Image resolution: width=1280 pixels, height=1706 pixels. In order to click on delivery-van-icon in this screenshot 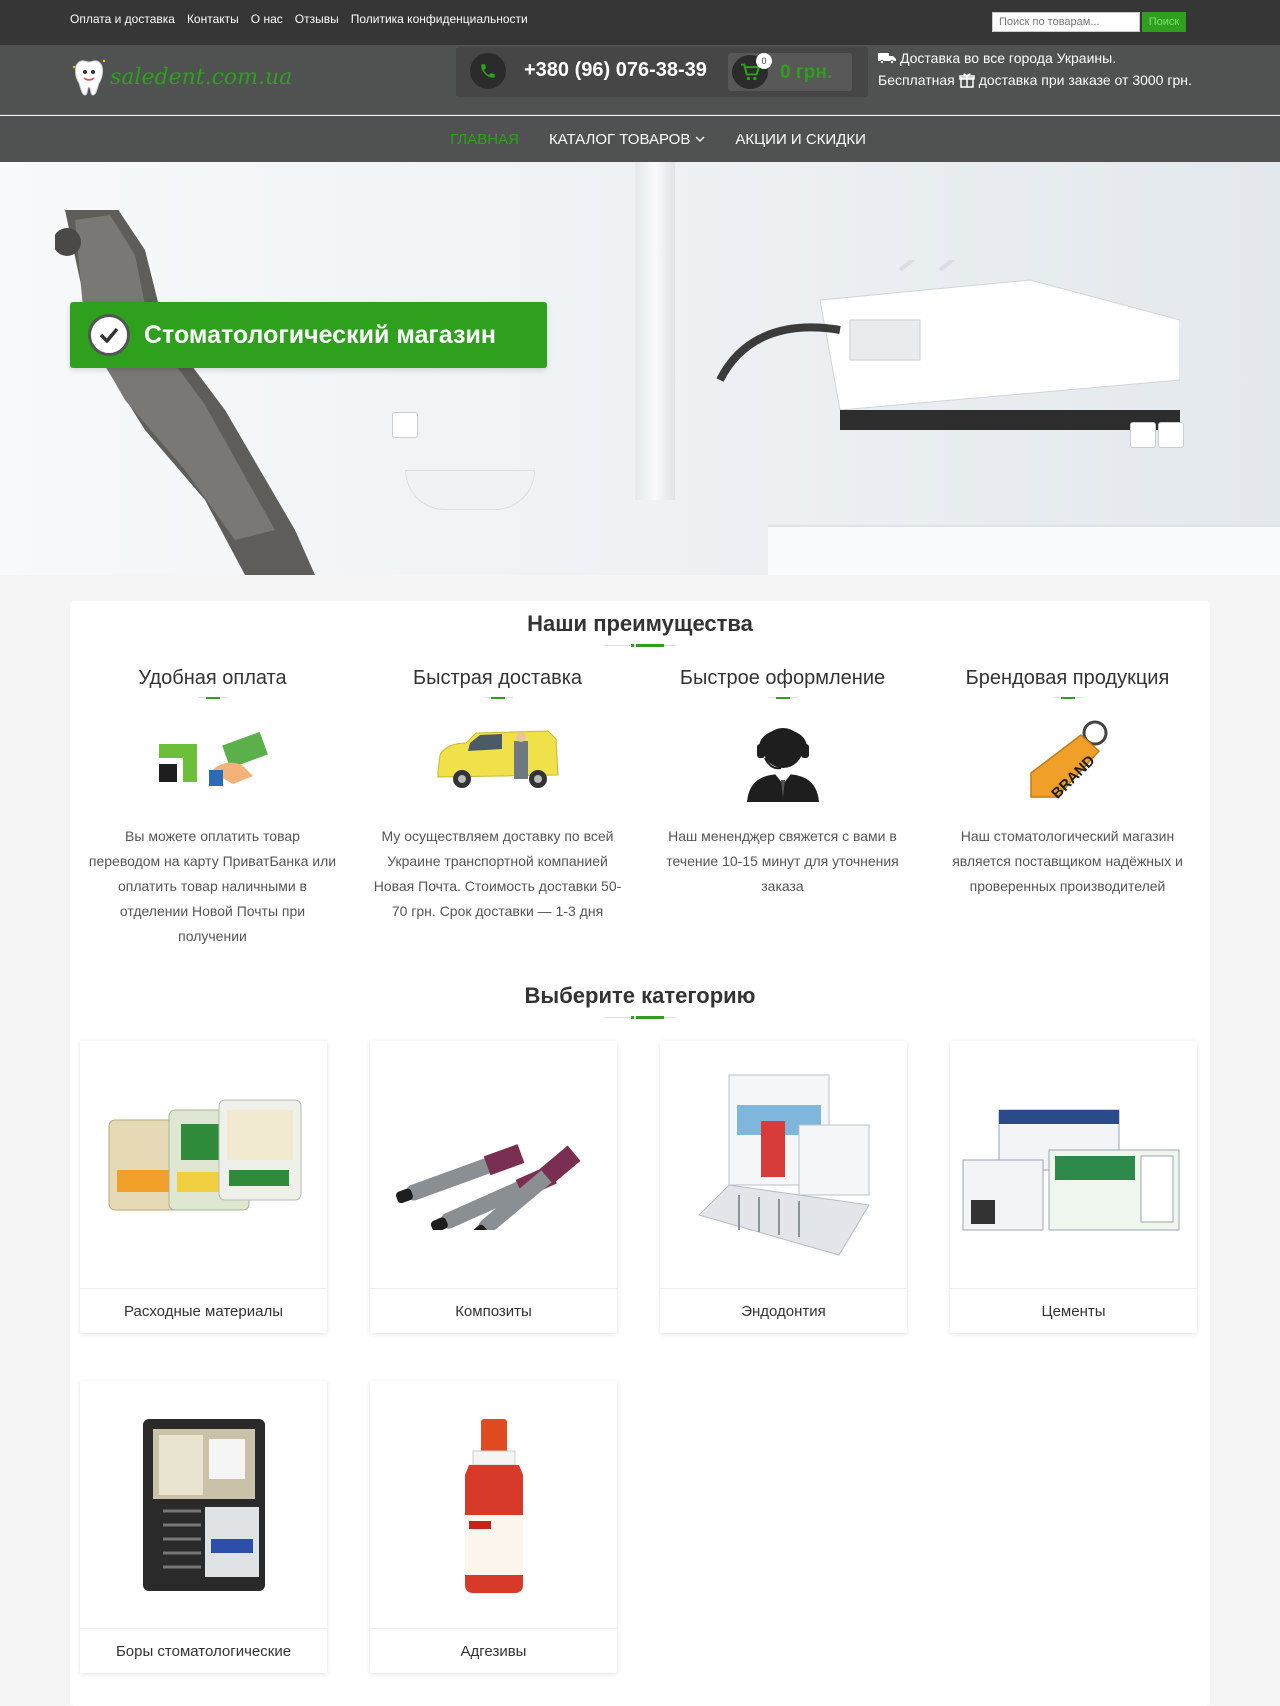, I will do `click(497, 760)`.